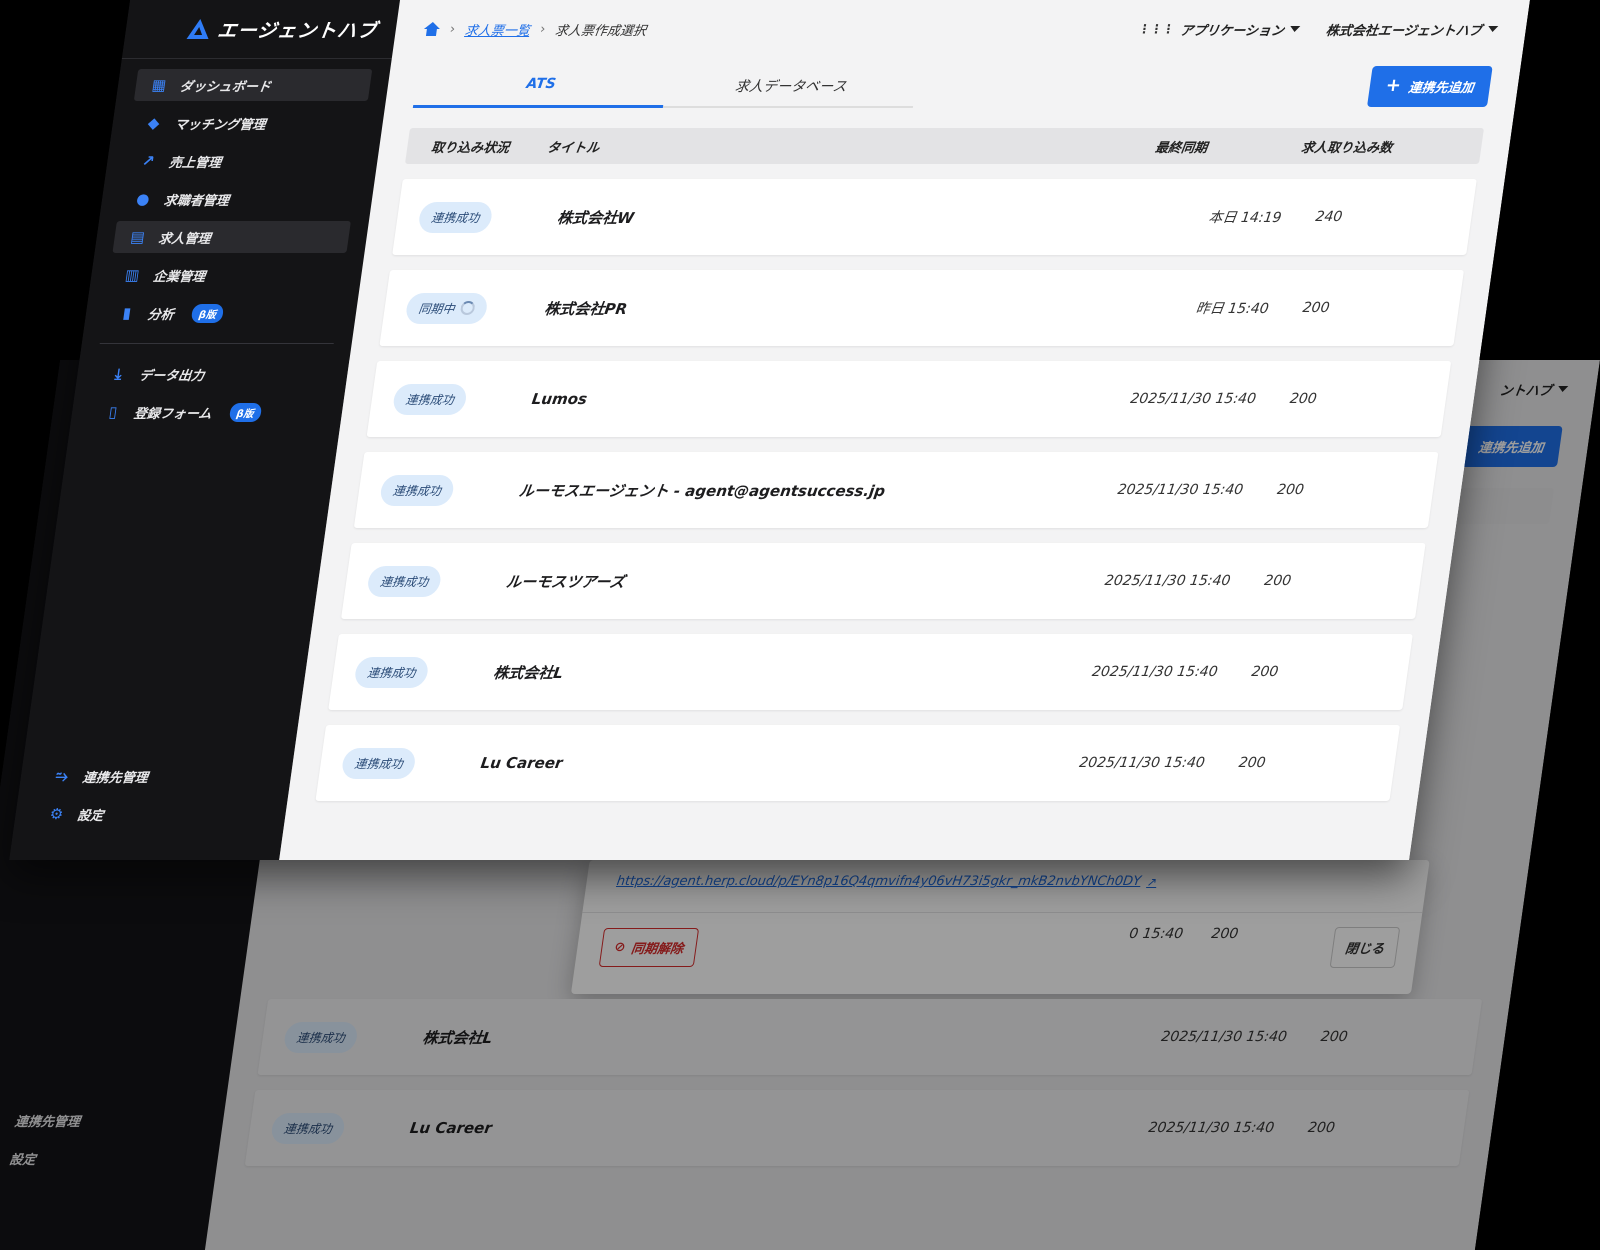  I want to click on back-sidebar-bottom: ⥲ 連携先管理 ⚙ 設定, so click(112, 1142).